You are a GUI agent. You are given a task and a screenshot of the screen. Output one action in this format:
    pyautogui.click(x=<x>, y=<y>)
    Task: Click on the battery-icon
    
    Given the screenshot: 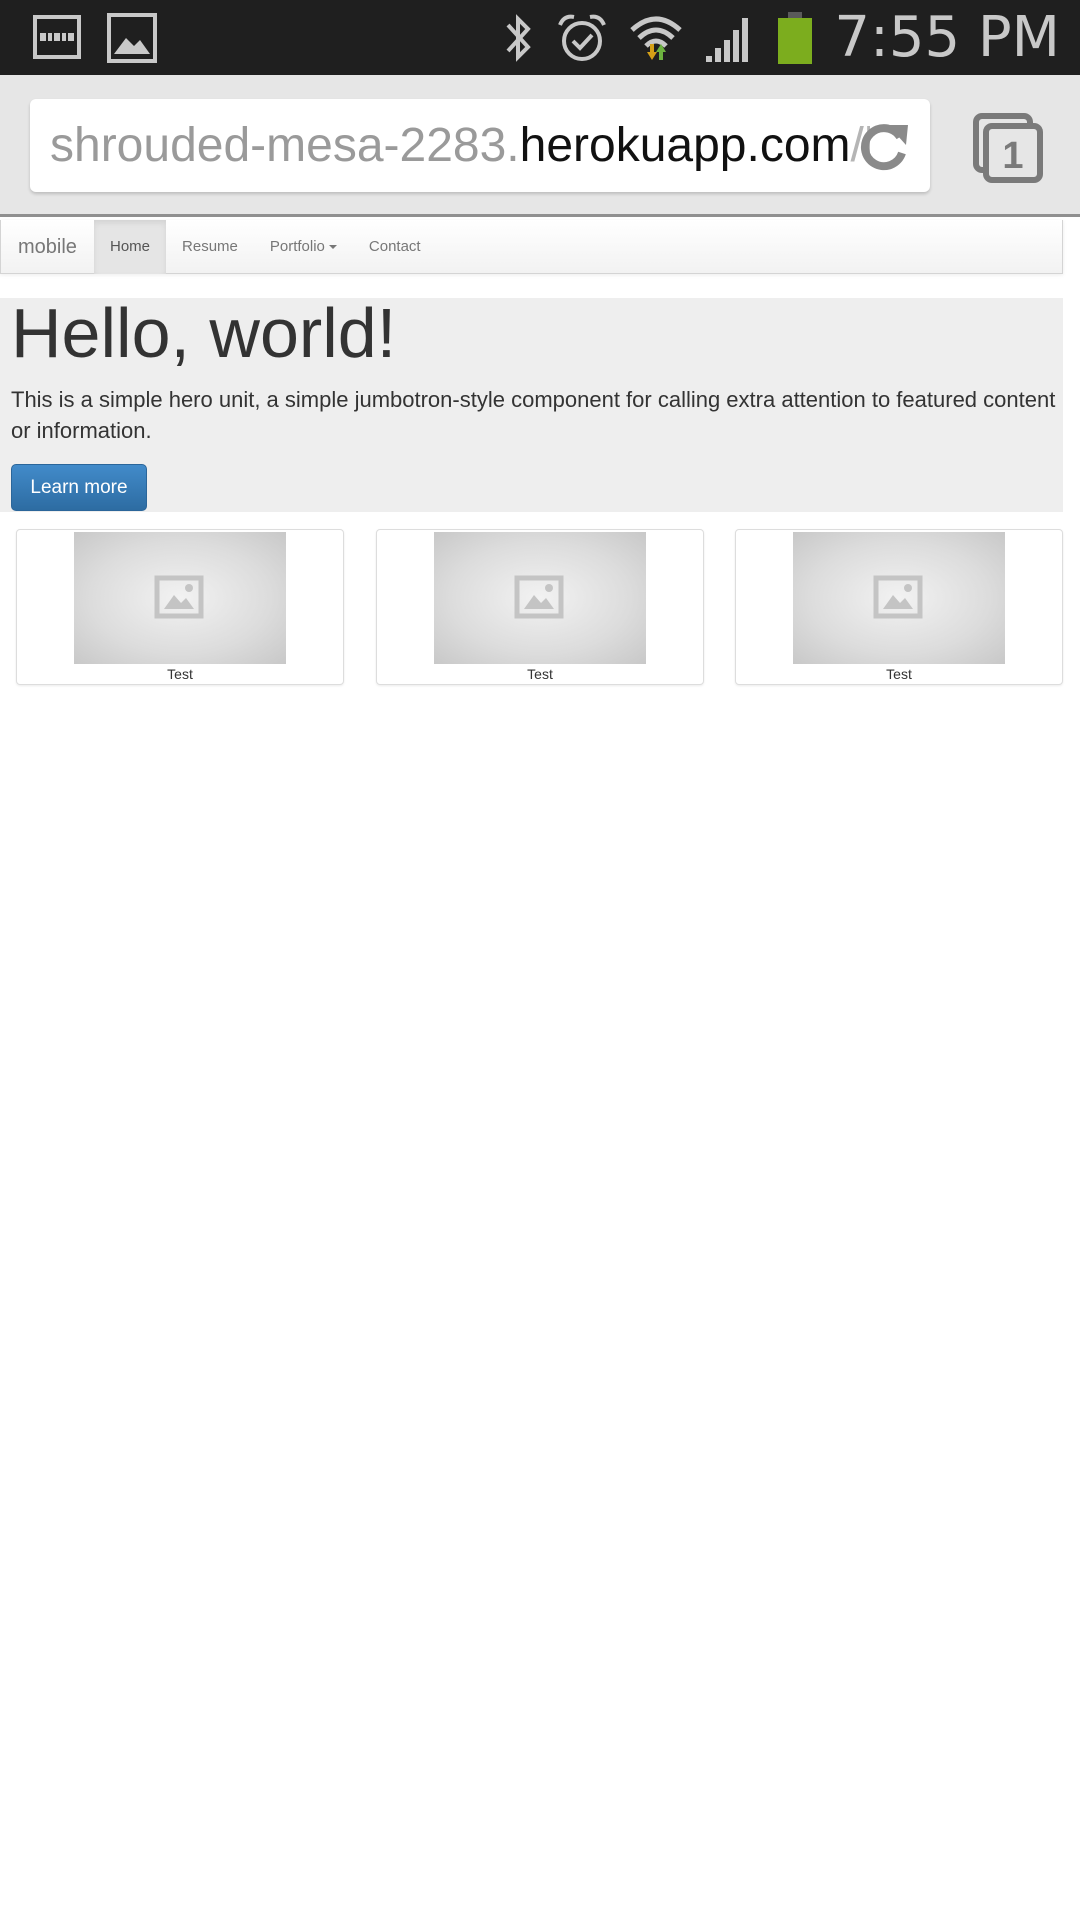 What is the action you would take?
    pyautogui.click(x=795, y=38)
    